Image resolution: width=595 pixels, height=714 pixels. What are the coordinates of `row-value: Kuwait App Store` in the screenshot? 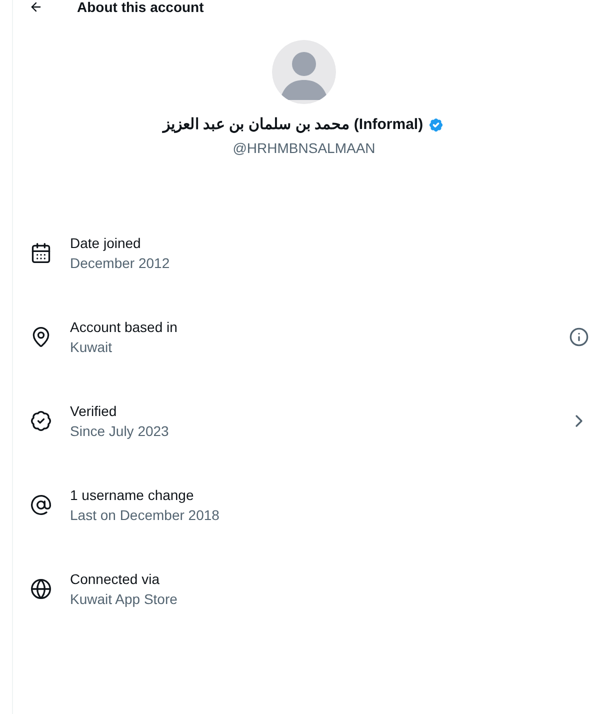 It's located at (124, 599).